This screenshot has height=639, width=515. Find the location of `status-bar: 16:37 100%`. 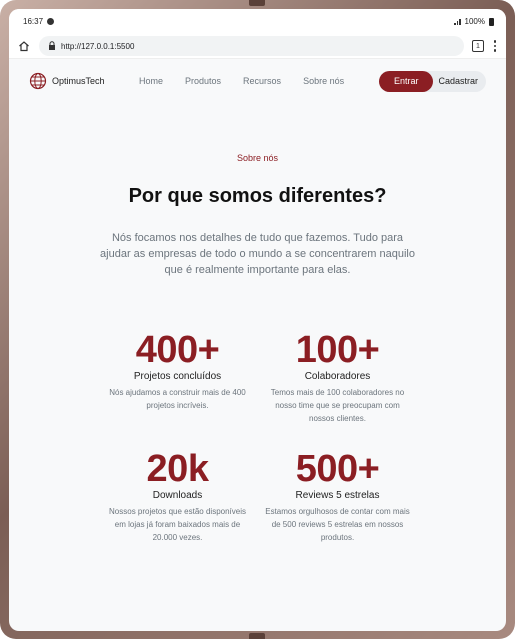

status-bar: 16:37 100% is located at coordinates (257, 21).